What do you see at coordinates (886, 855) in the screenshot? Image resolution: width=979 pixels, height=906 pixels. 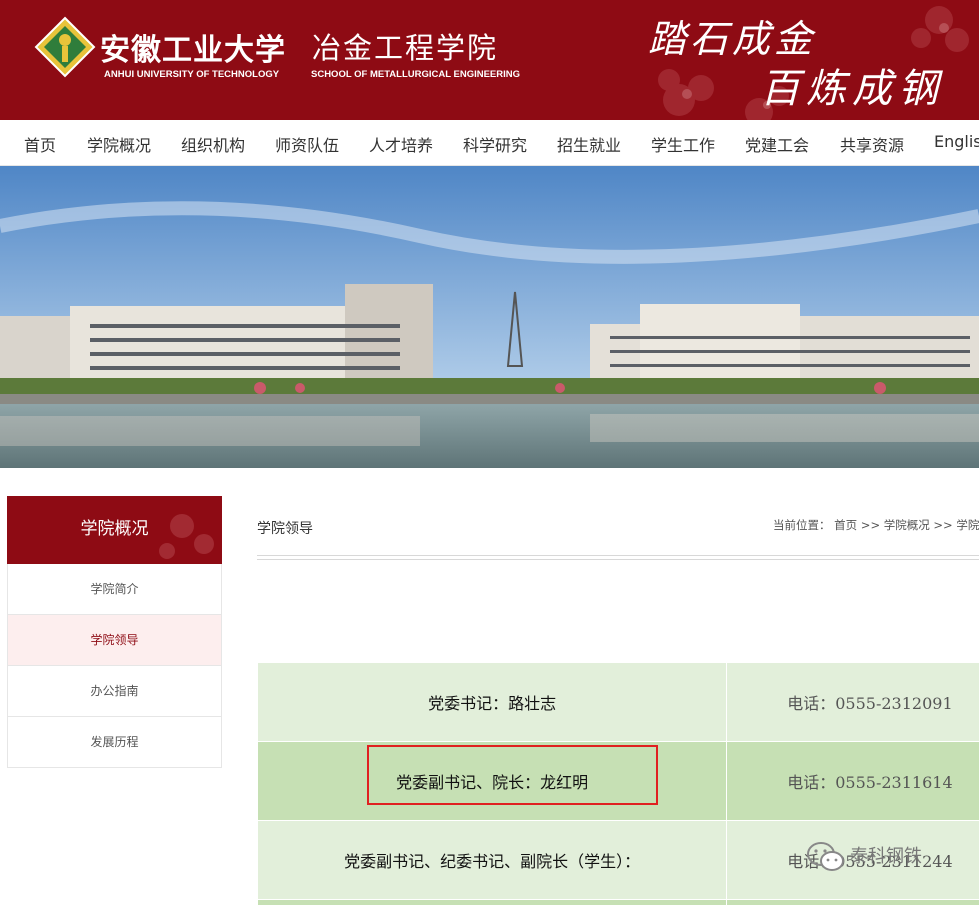 I see `watermark-text: 泰科钢铁` at bounding box center [886, 855].